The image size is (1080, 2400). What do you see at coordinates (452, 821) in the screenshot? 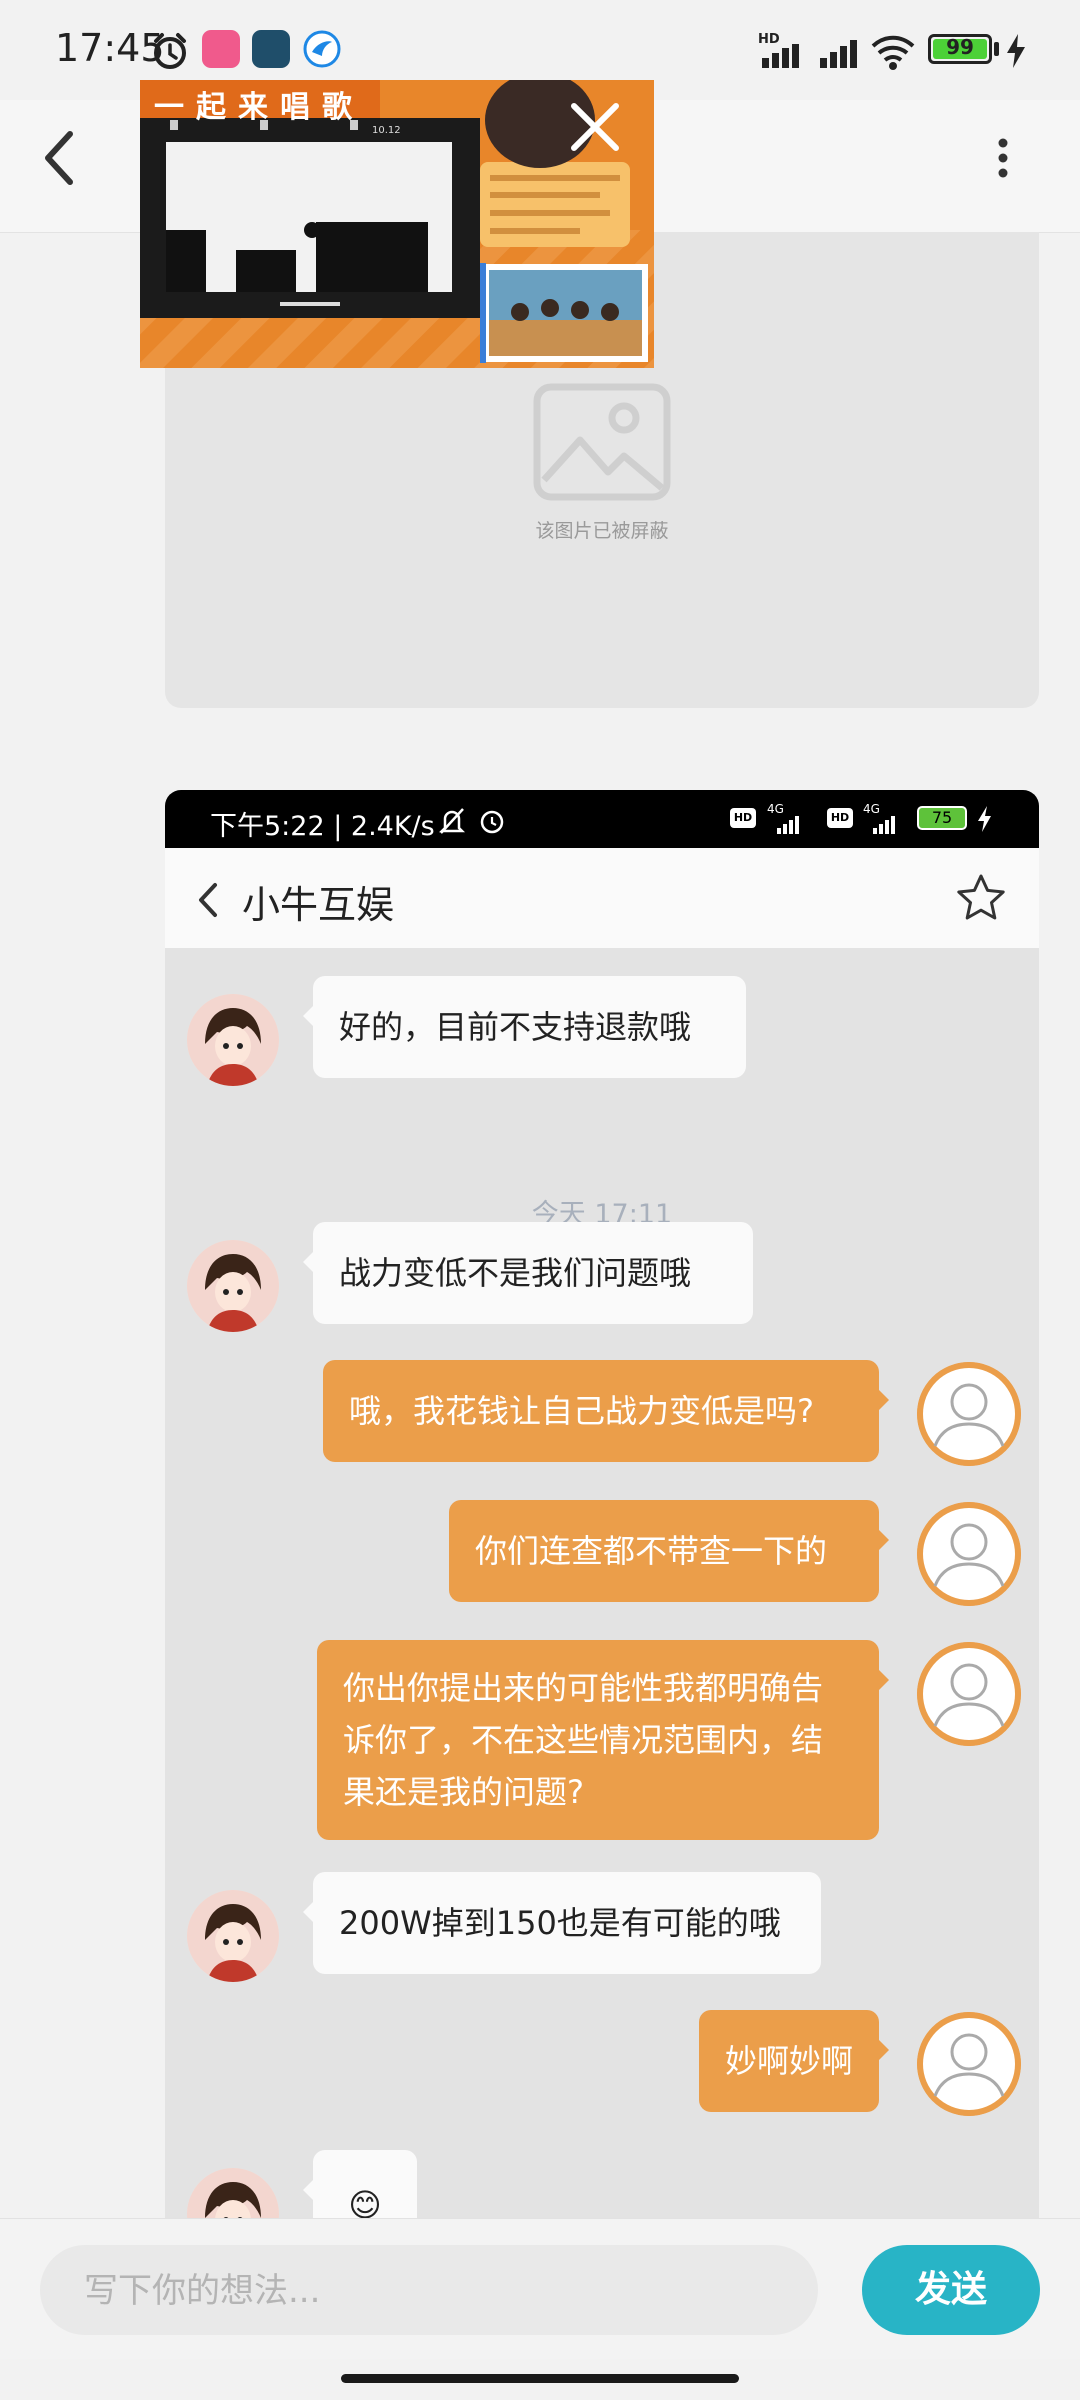
I see `mute-icon` at bounding box center [452, 821].